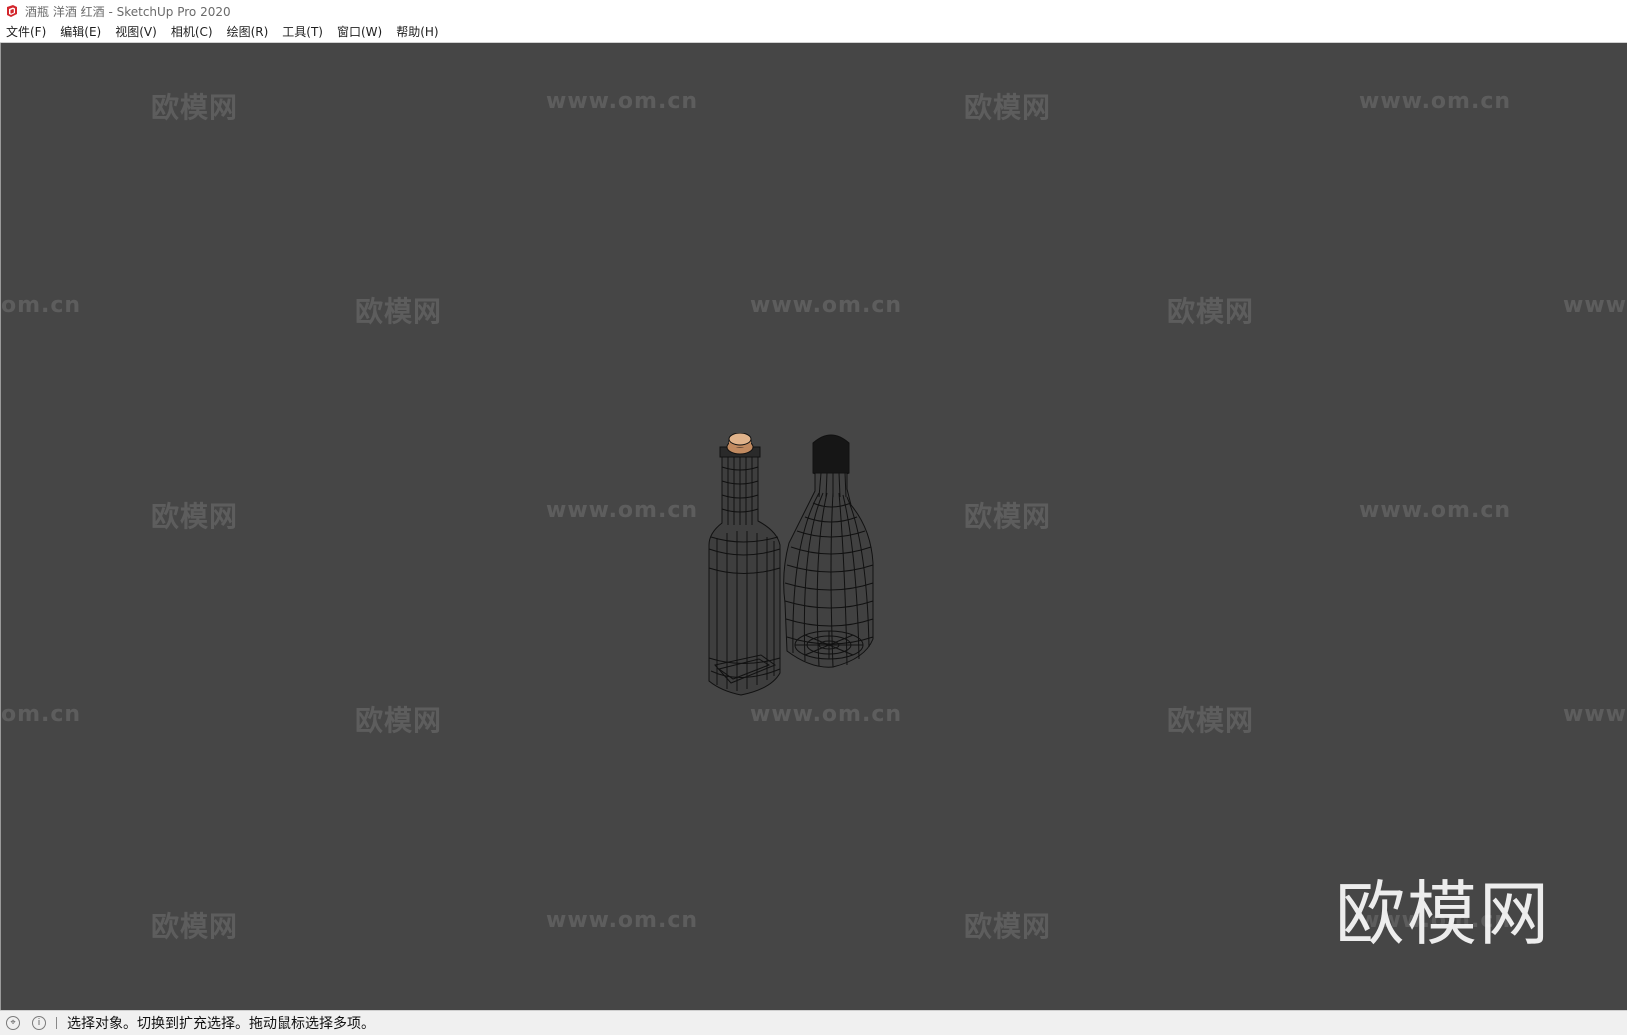 This screenshot has width=1627, height=1035. What do you see at coordinates (813, 1022) in the screenshot?
I see `status-bar: ⌖ i 选择对象。切换到扩充选择。拖动鼠标选择多项。` at bounding box center [813, 1022].